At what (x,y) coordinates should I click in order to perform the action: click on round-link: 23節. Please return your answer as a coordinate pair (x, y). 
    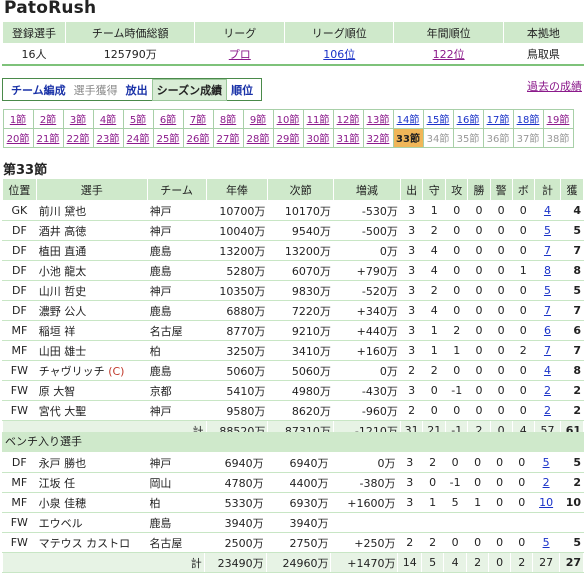
    Looking at the image, I should click on (108, 137).